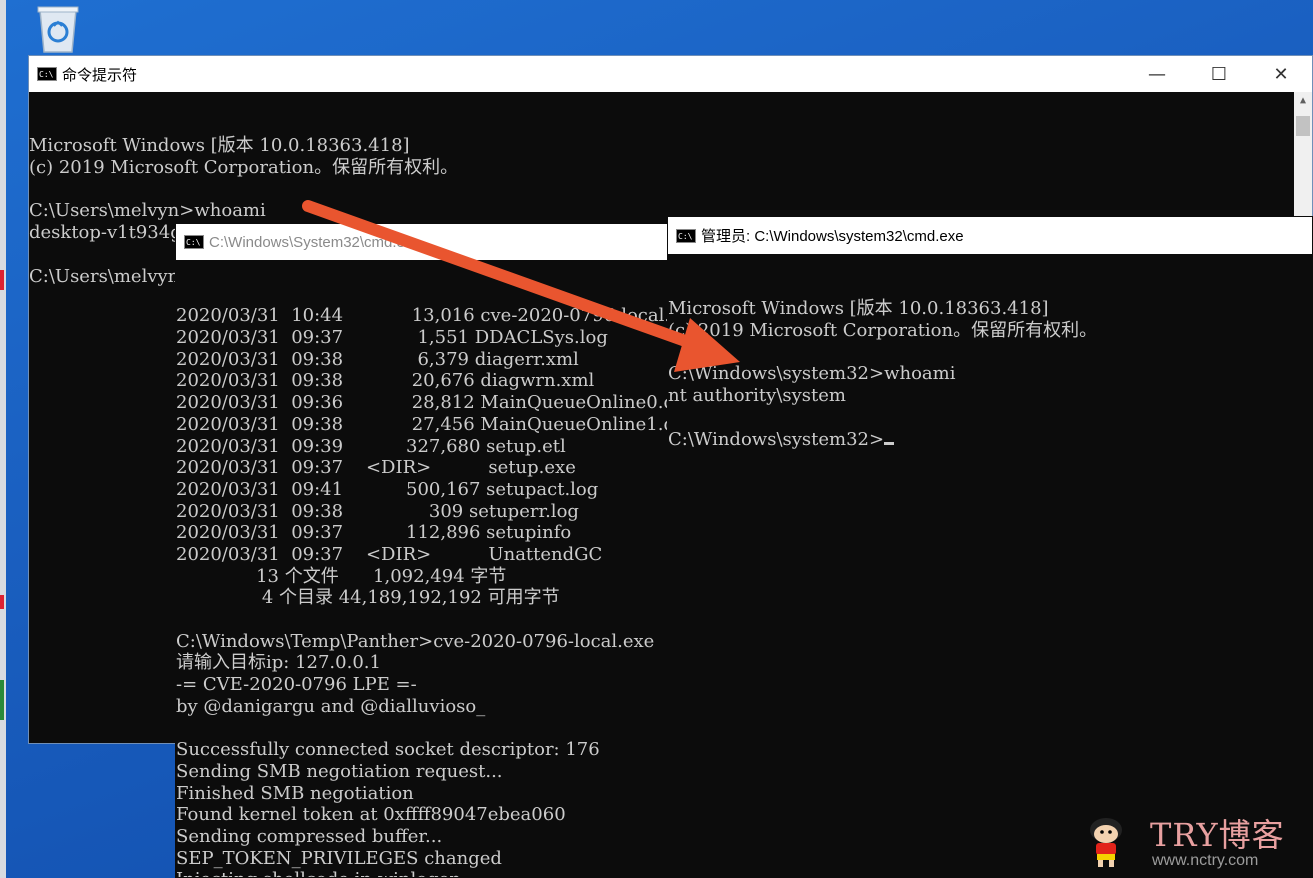  Describe the element at coordinates (521, 286) in the screenshot. I see `annotation-arrow-icon` at that location.